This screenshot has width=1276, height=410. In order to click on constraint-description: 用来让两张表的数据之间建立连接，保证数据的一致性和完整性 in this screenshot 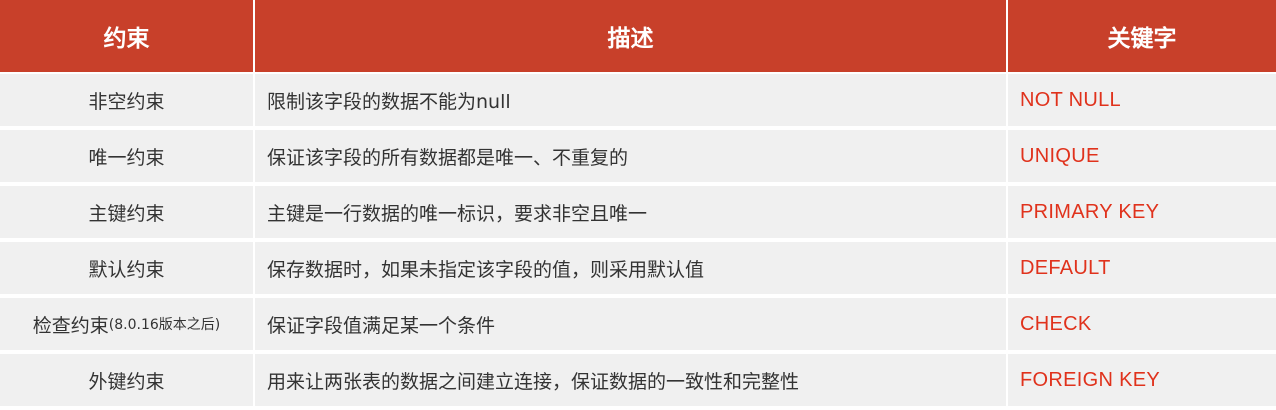, I will do `click(631, 380)`.